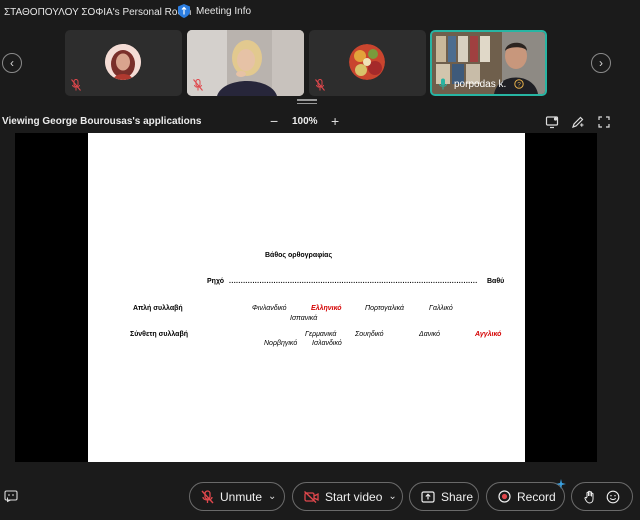 The height and width of the screenshot is (520, 640). What do you see at coordinates (504, 496) in the screenshot?
I see `record-icon` at bounding box center [504, 496].